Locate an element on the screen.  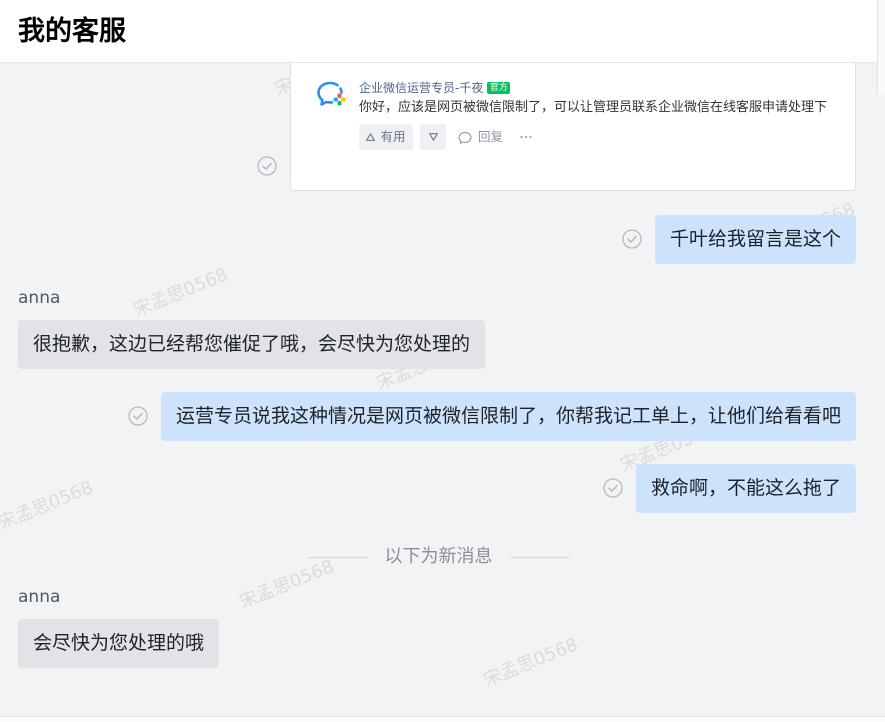
outgoing-message-bubble: 救命啊，不能这么拖了 is located at coordinates (745, 488).